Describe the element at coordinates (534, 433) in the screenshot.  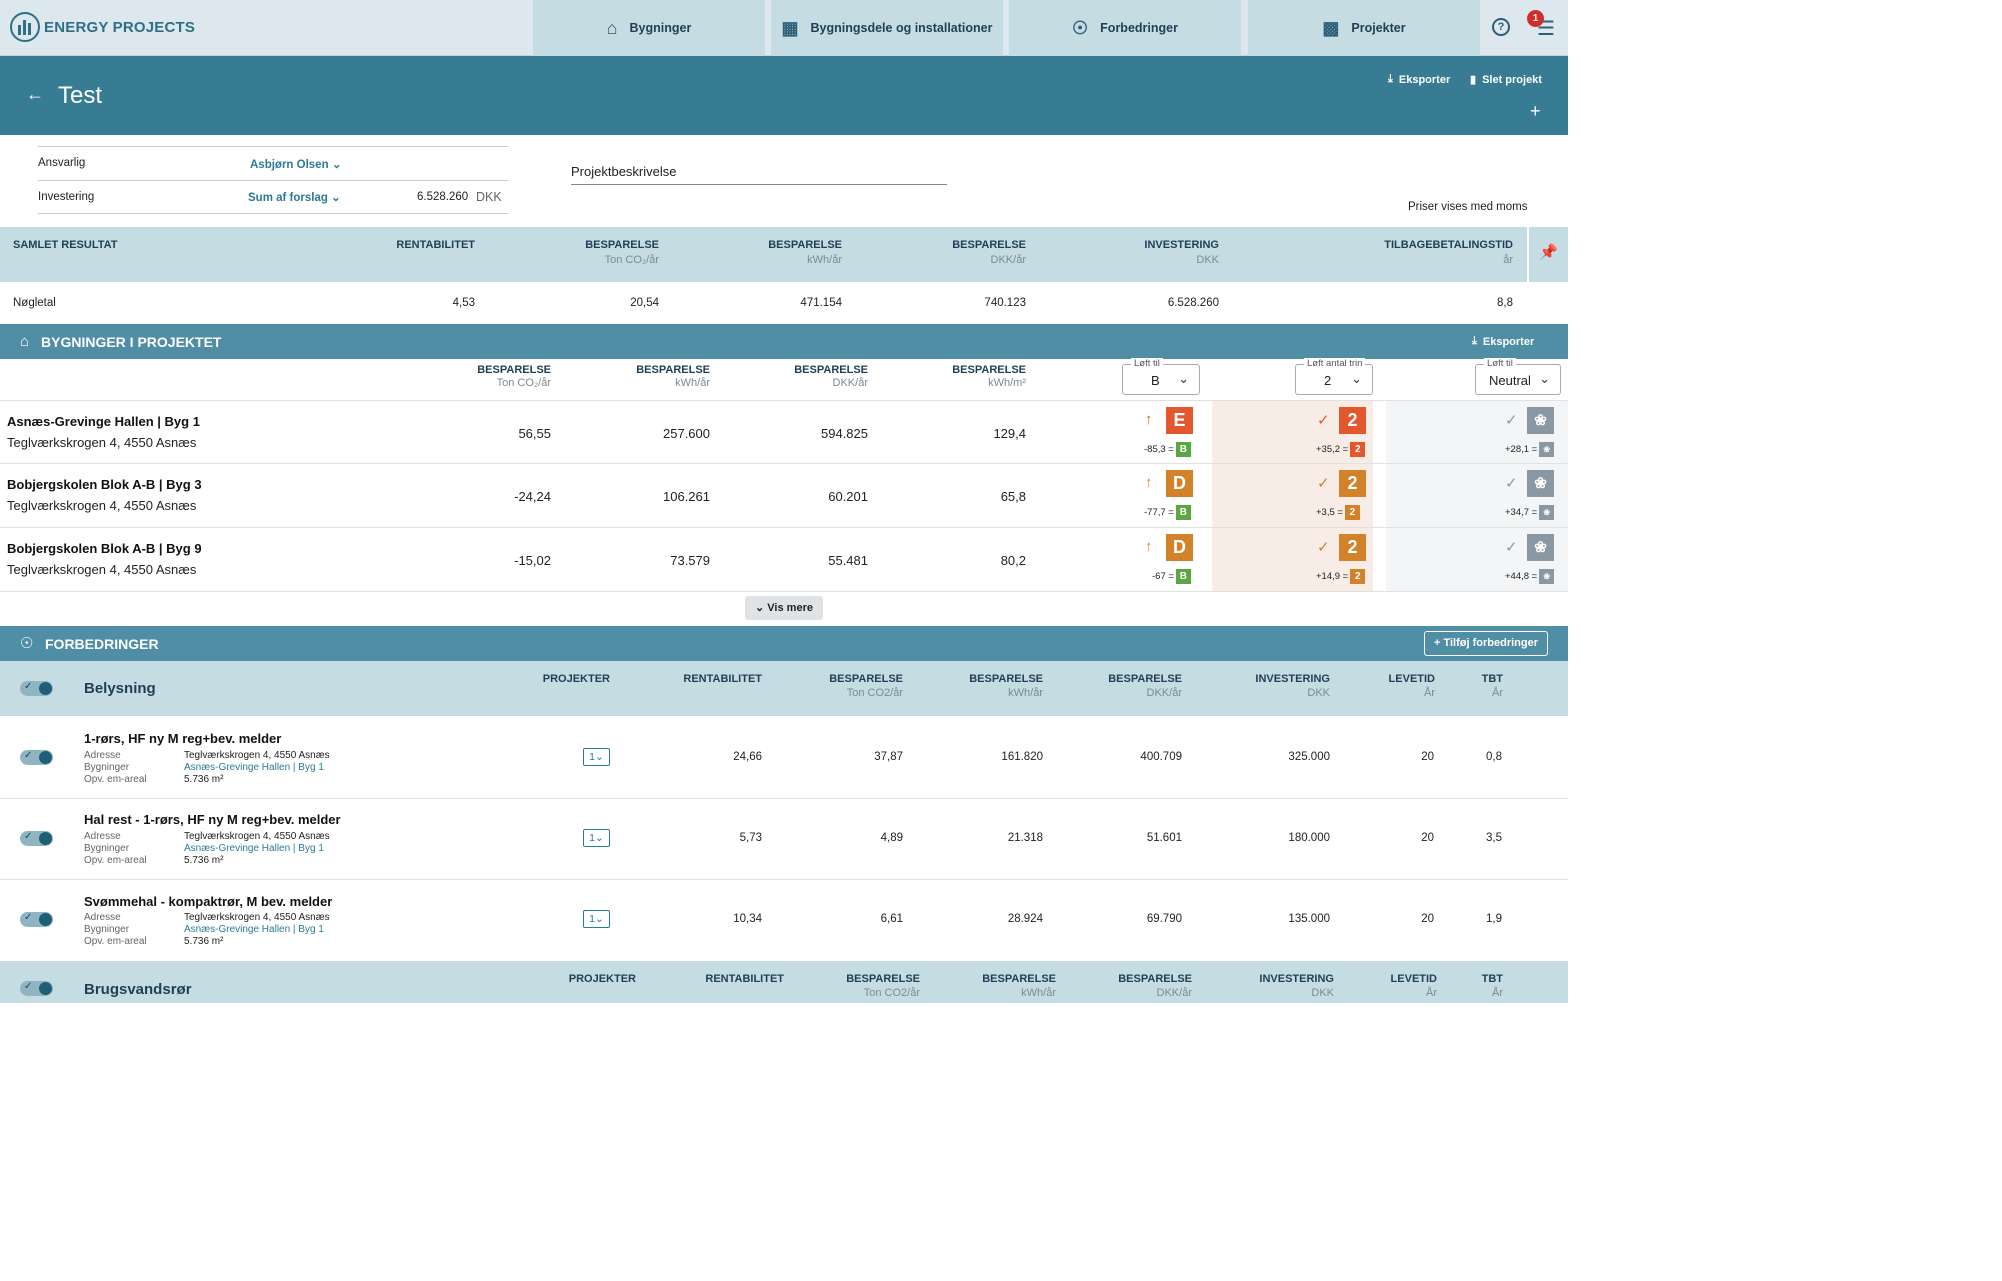
I see `building-co2: 56,55` at that location.